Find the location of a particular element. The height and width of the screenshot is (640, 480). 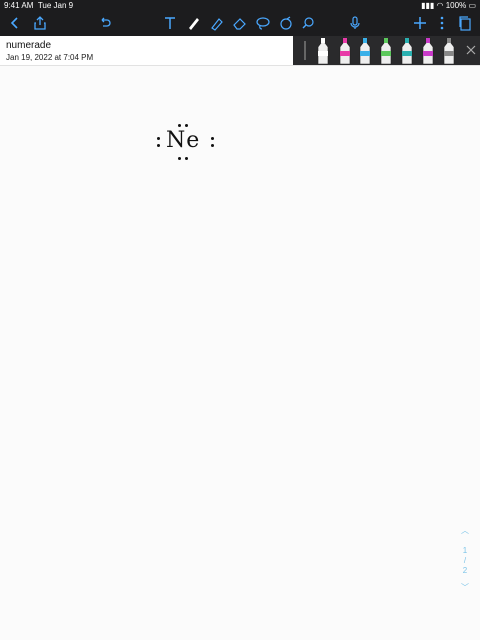

microphone-icon is located at coordinates (355, 22).